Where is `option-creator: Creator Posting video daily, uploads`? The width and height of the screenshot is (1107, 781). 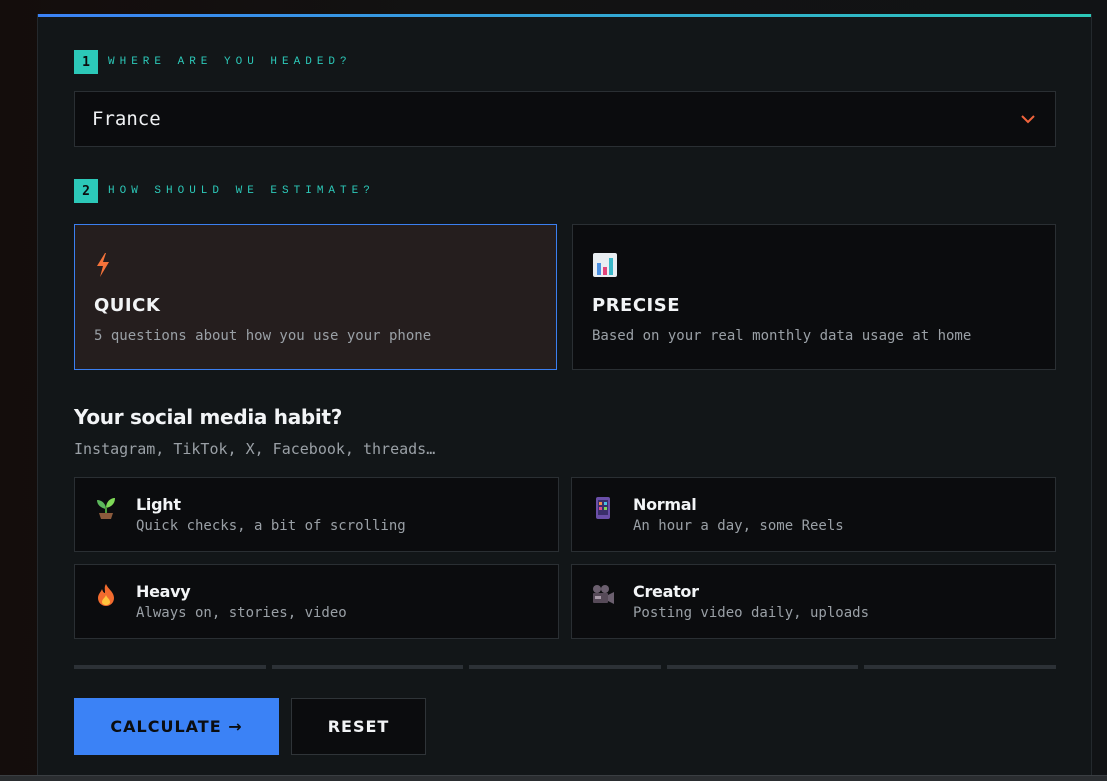 option-creator: Creator Posting video daily, uploads is located at coordinates (813, 601).